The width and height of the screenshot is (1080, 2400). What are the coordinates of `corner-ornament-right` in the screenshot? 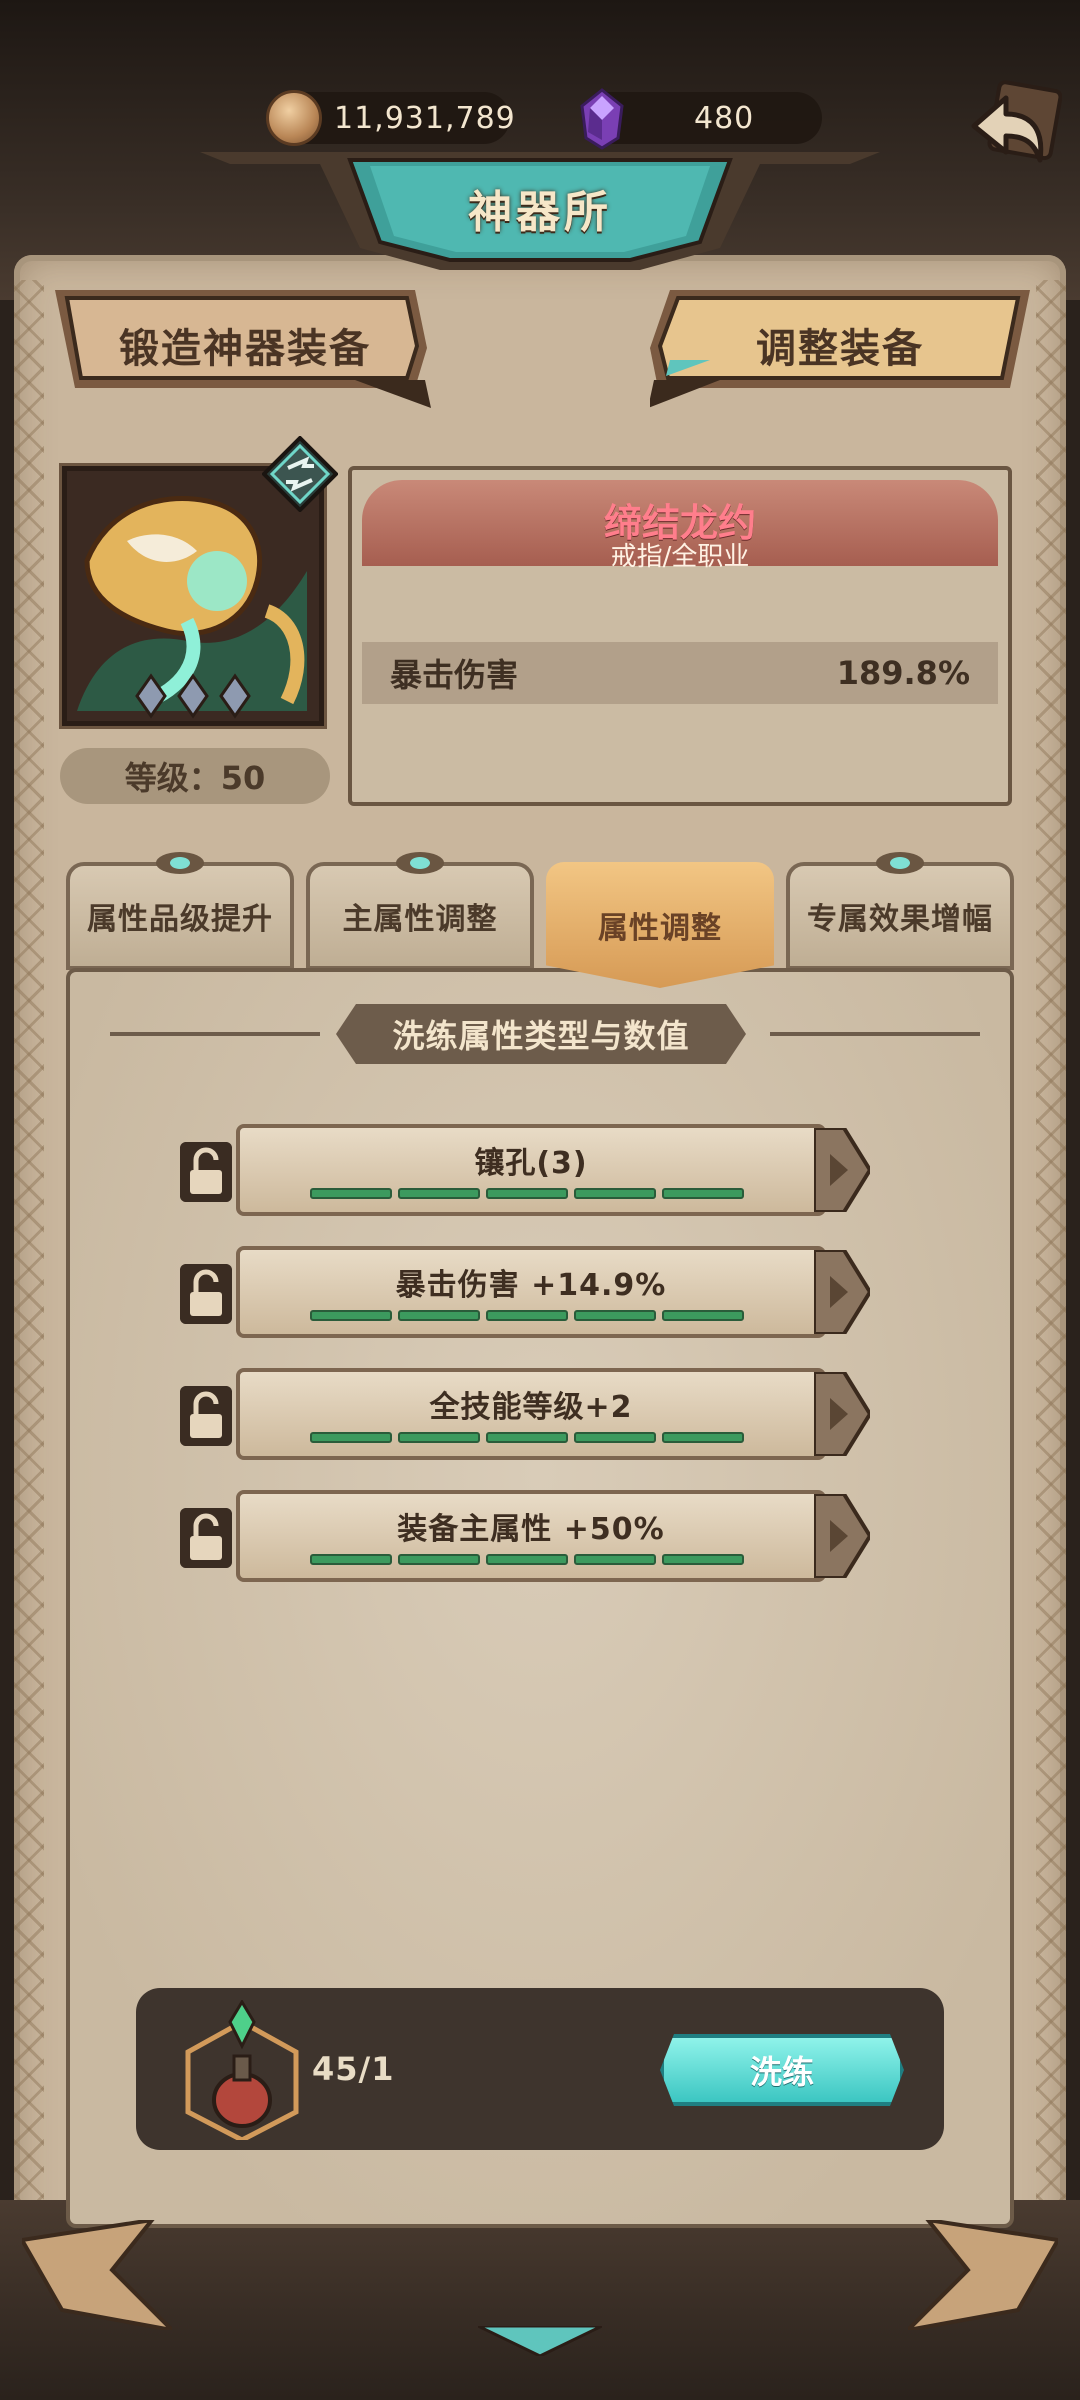 It's located at (983, 2275).